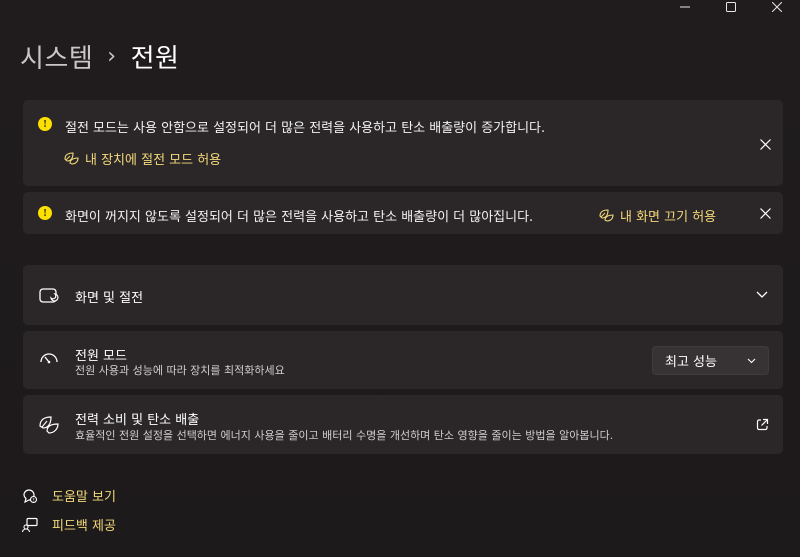 This screenshot has width=800, height=557. I want to click on give-feedback-link: 피드백 제공, so click(69, 524).